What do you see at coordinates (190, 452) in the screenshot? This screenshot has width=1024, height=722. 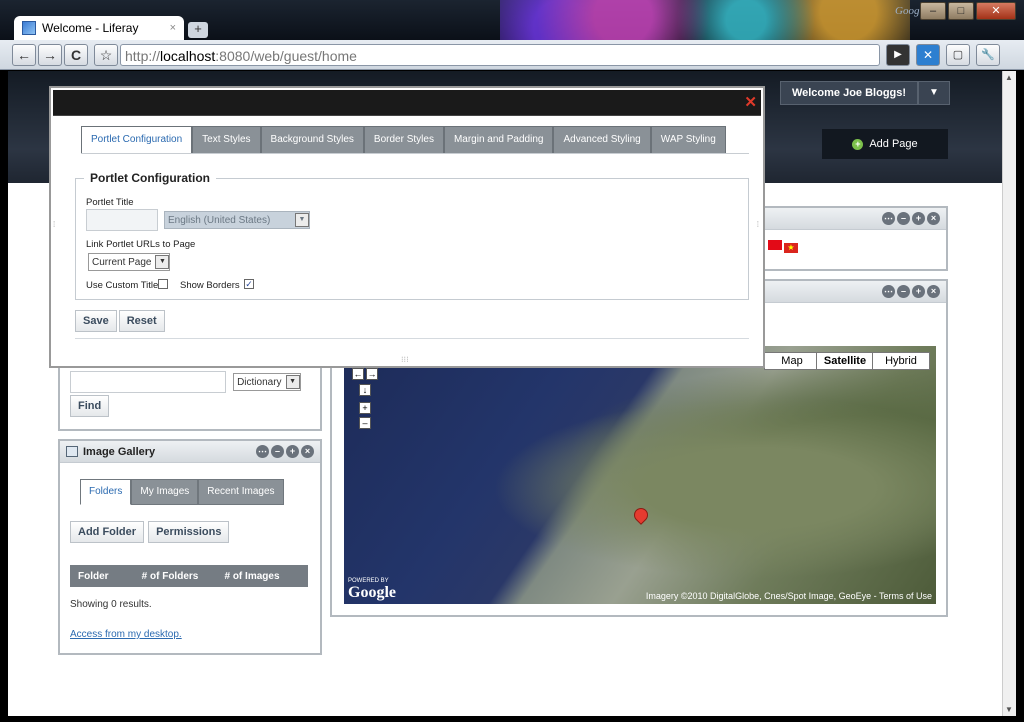 I see `portlet-titlebar: Image Gallery ⋯ – + ×` at bounding box center [190, 452].